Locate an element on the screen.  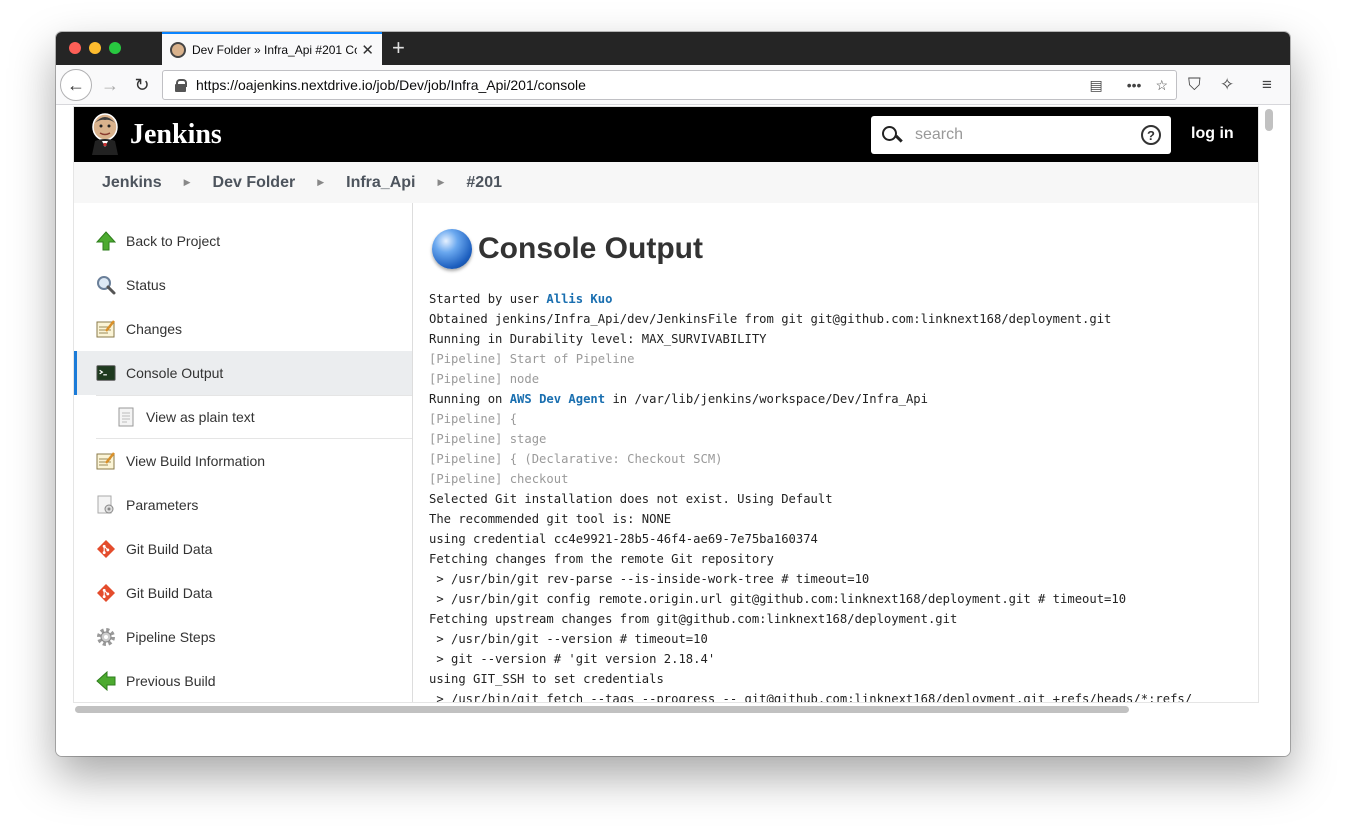
jenkins-title: Jenkins is located at coordinates (176, 135).